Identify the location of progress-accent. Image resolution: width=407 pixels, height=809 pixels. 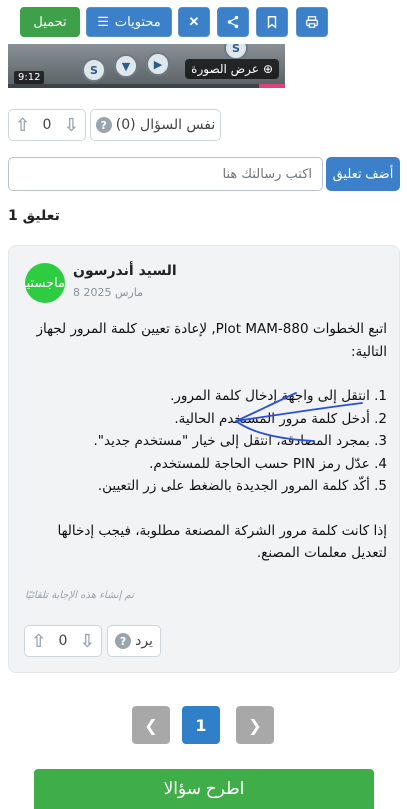
(272, 86).